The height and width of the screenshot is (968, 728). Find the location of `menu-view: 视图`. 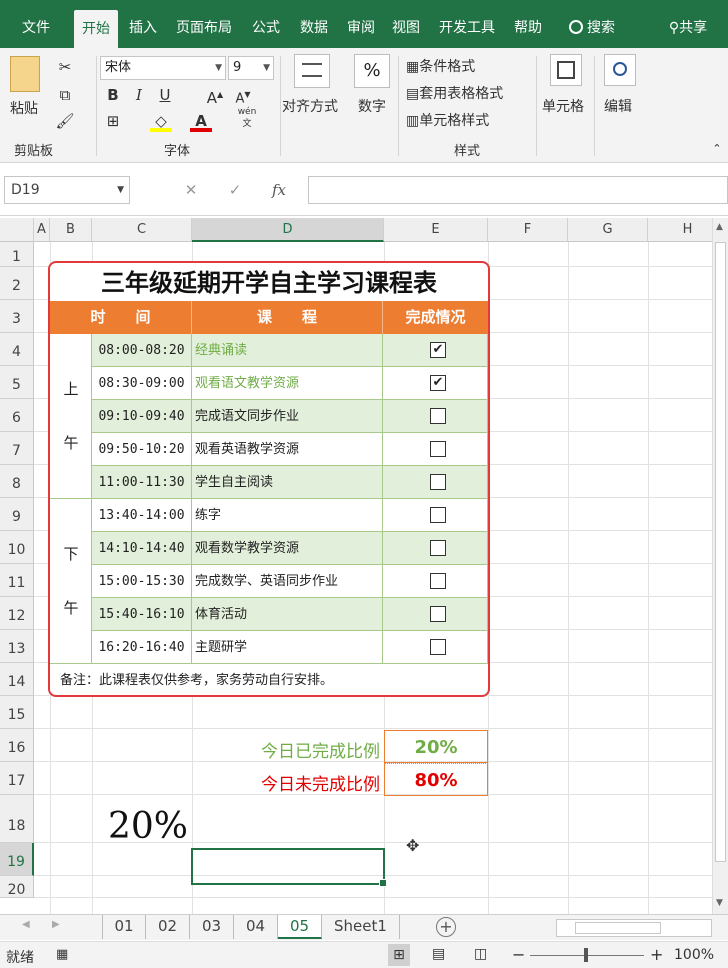

menu-view: 视图 is located at coordinates (406, 24).